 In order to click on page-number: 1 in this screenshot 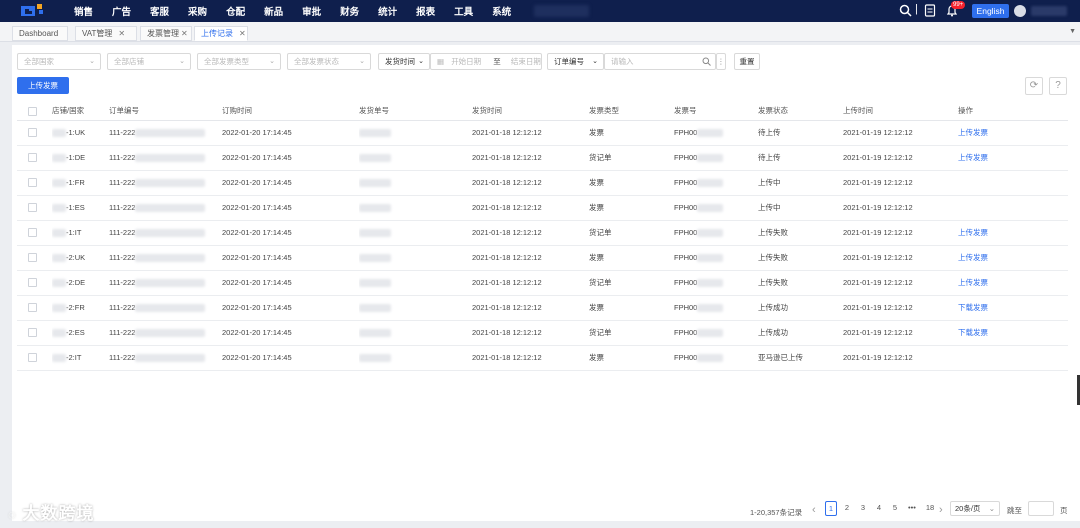, I will do `click(831, 508)`.